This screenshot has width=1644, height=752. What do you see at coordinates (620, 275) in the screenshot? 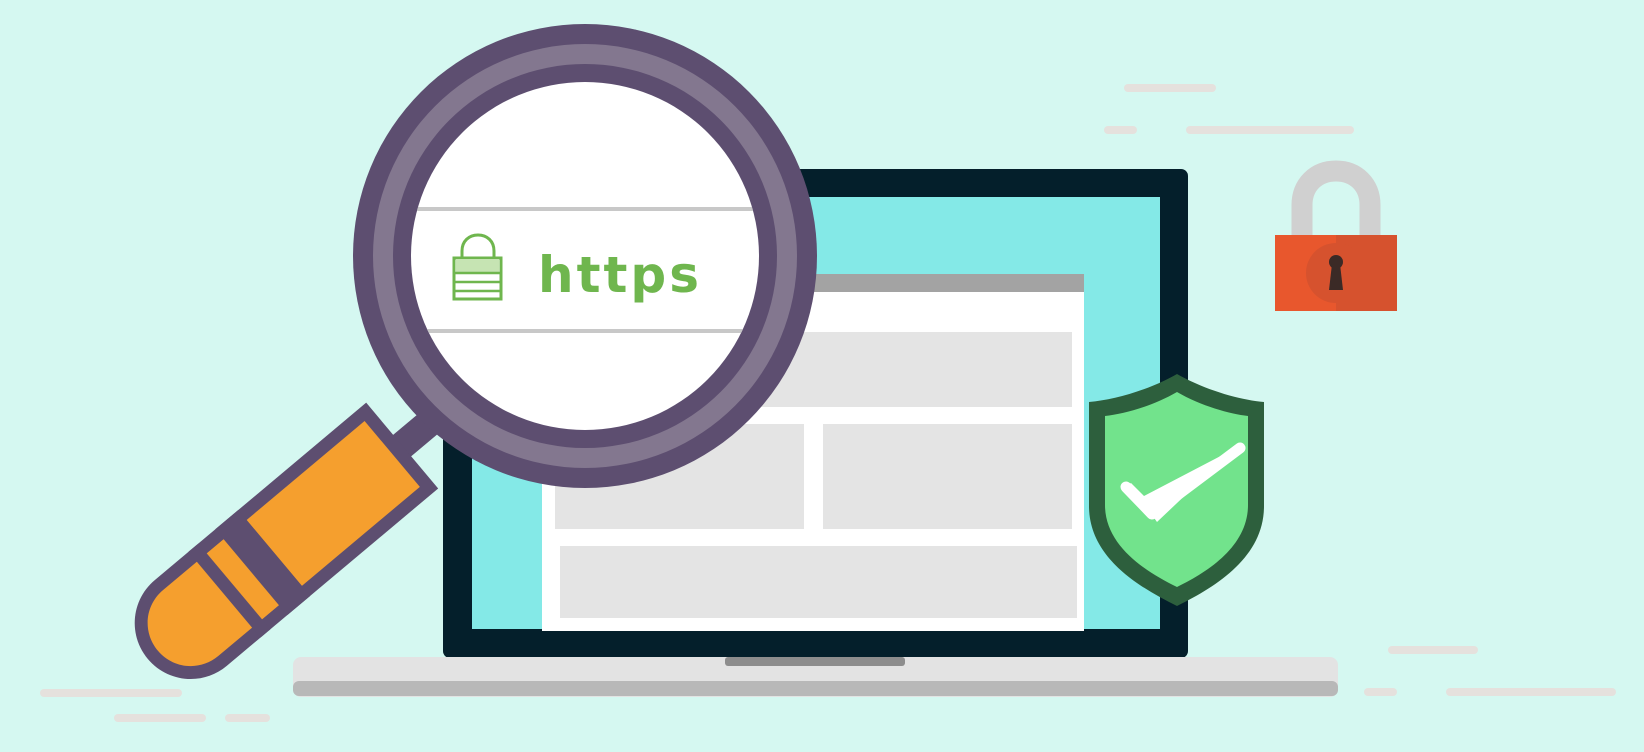
I see `https-label: https` at bounding box center [620, 275].